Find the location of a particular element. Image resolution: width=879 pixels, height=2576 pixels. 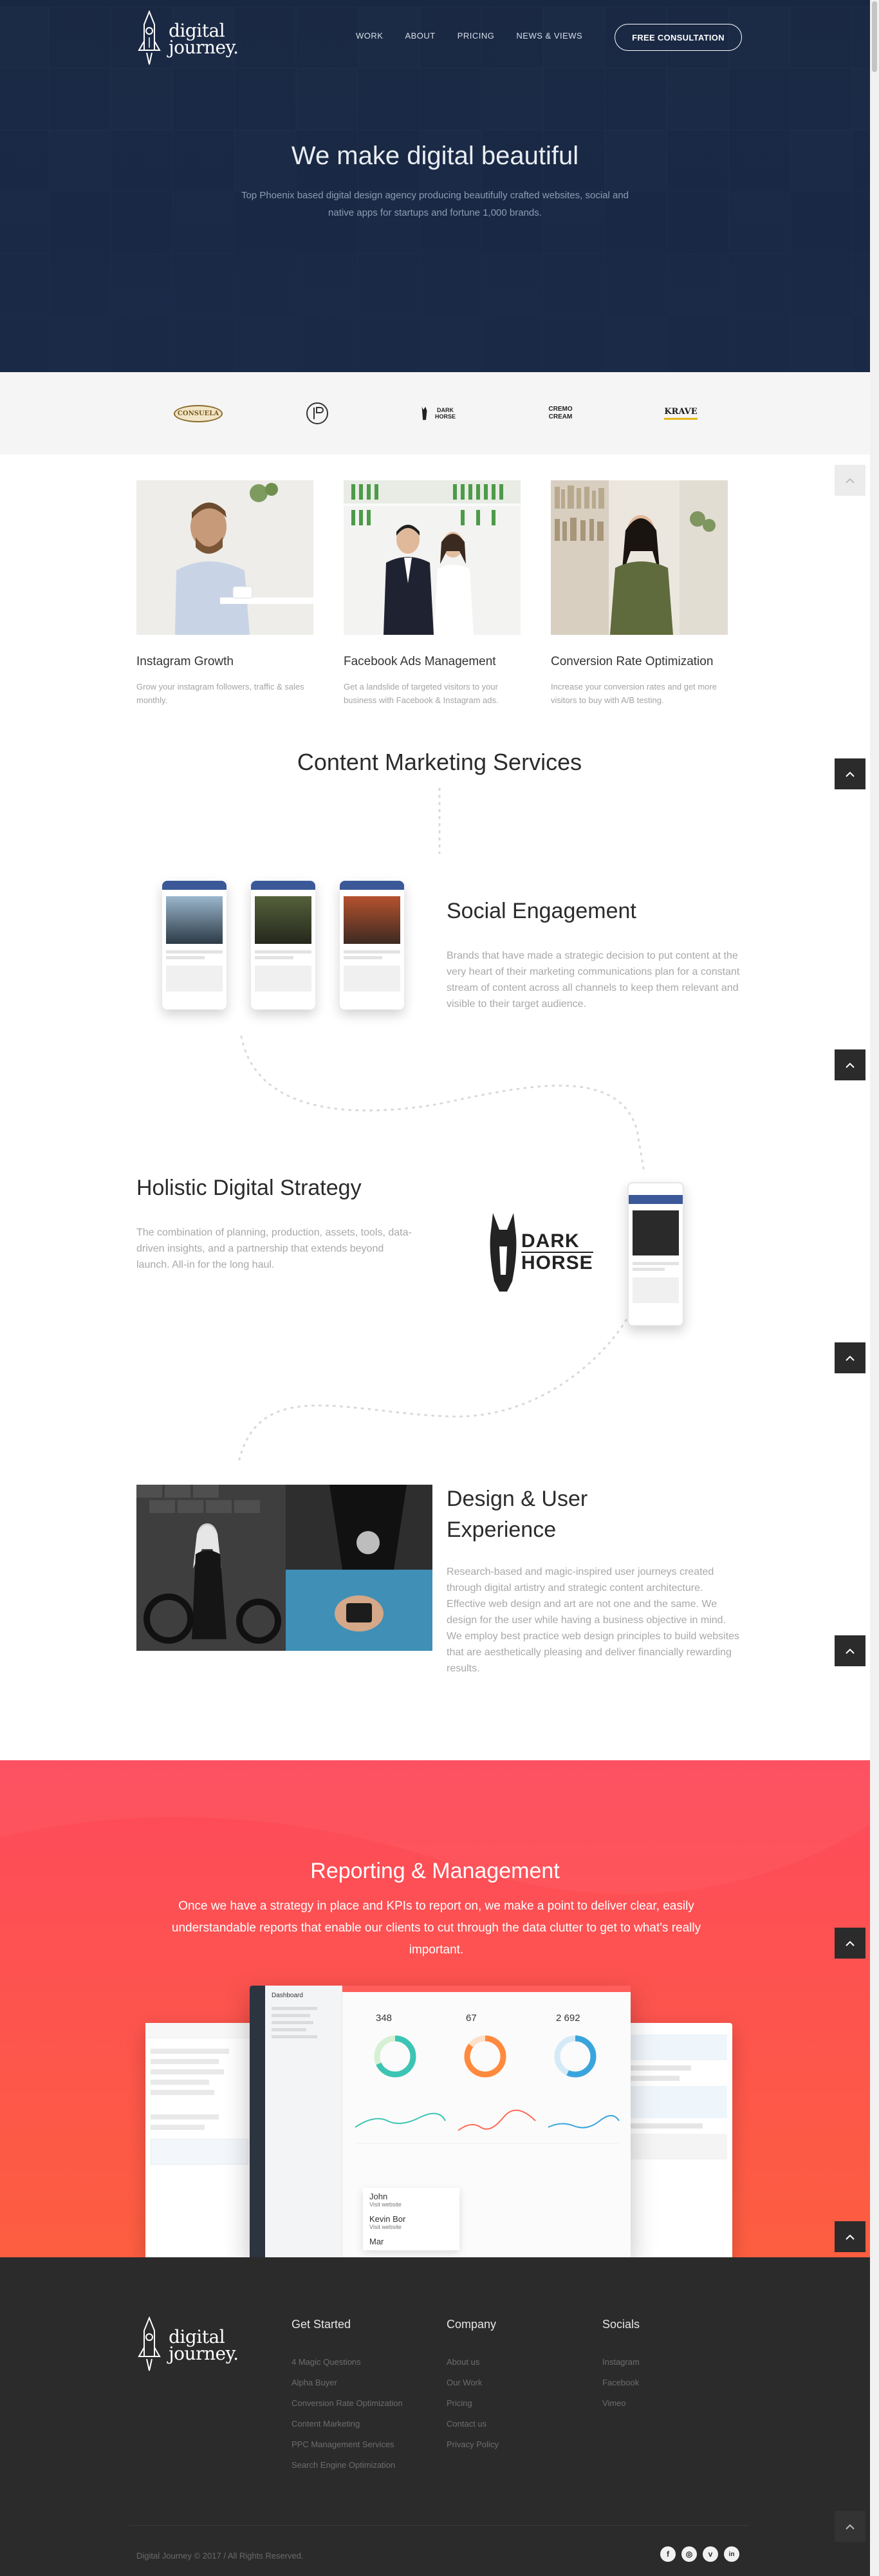

messages-panel-mockup is located at coordinates (674, 2140).